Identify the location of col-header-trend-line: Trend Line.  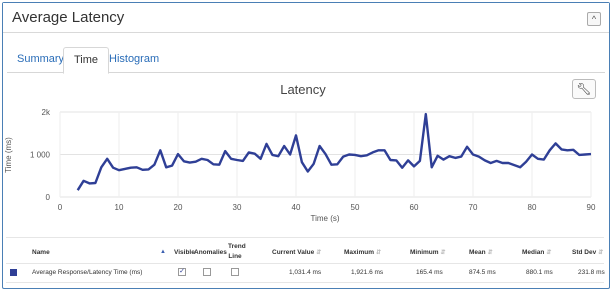
(237, 252).